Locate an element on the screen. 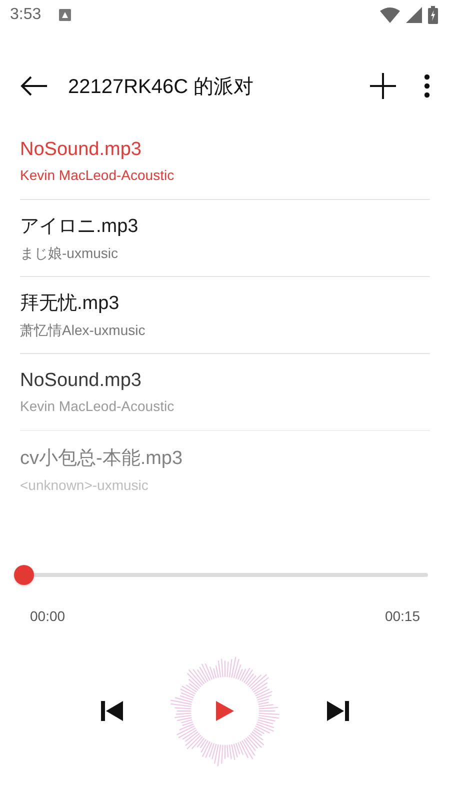 This screenshot has width=450, height=800. more-button is located at coordinates (427, 86).